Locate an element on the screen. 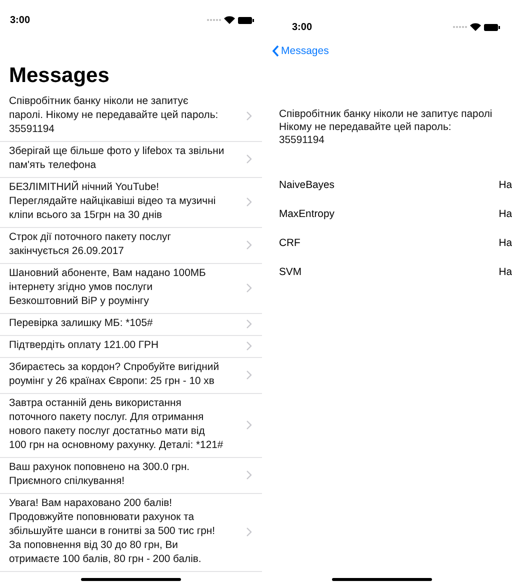 The width and height of the screenshot is (512, 582). back-button: Messages is located at coordinates (300, 51).